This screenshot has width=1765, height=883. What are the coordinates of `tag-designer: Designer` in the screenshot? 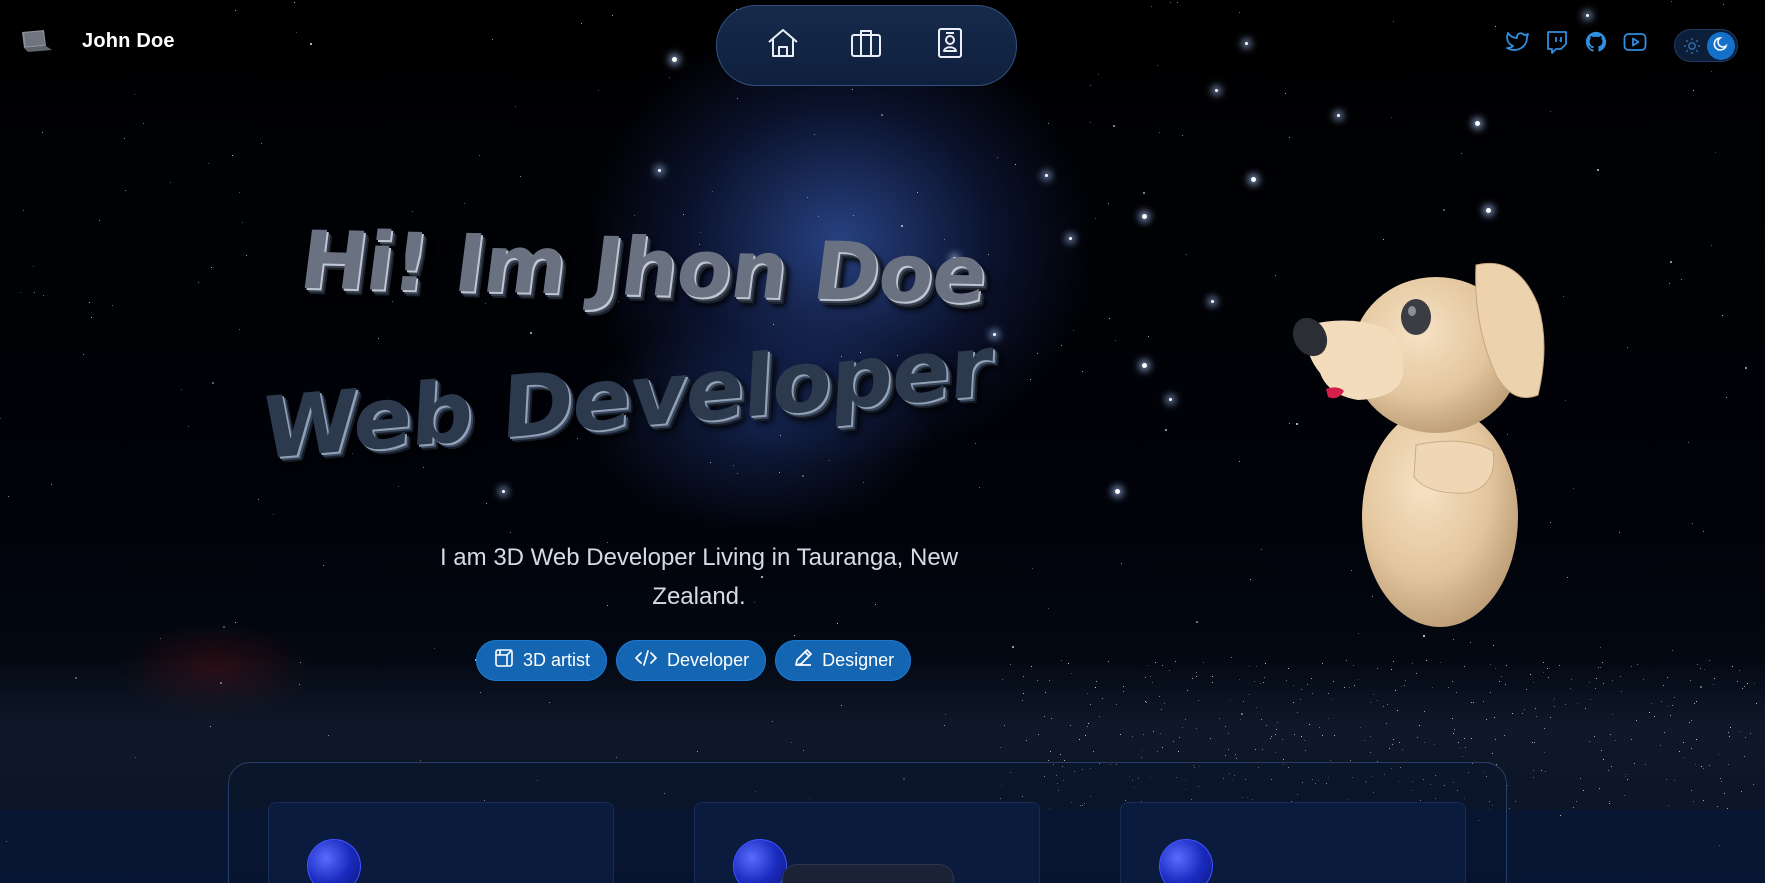 It's located at (843, 660).